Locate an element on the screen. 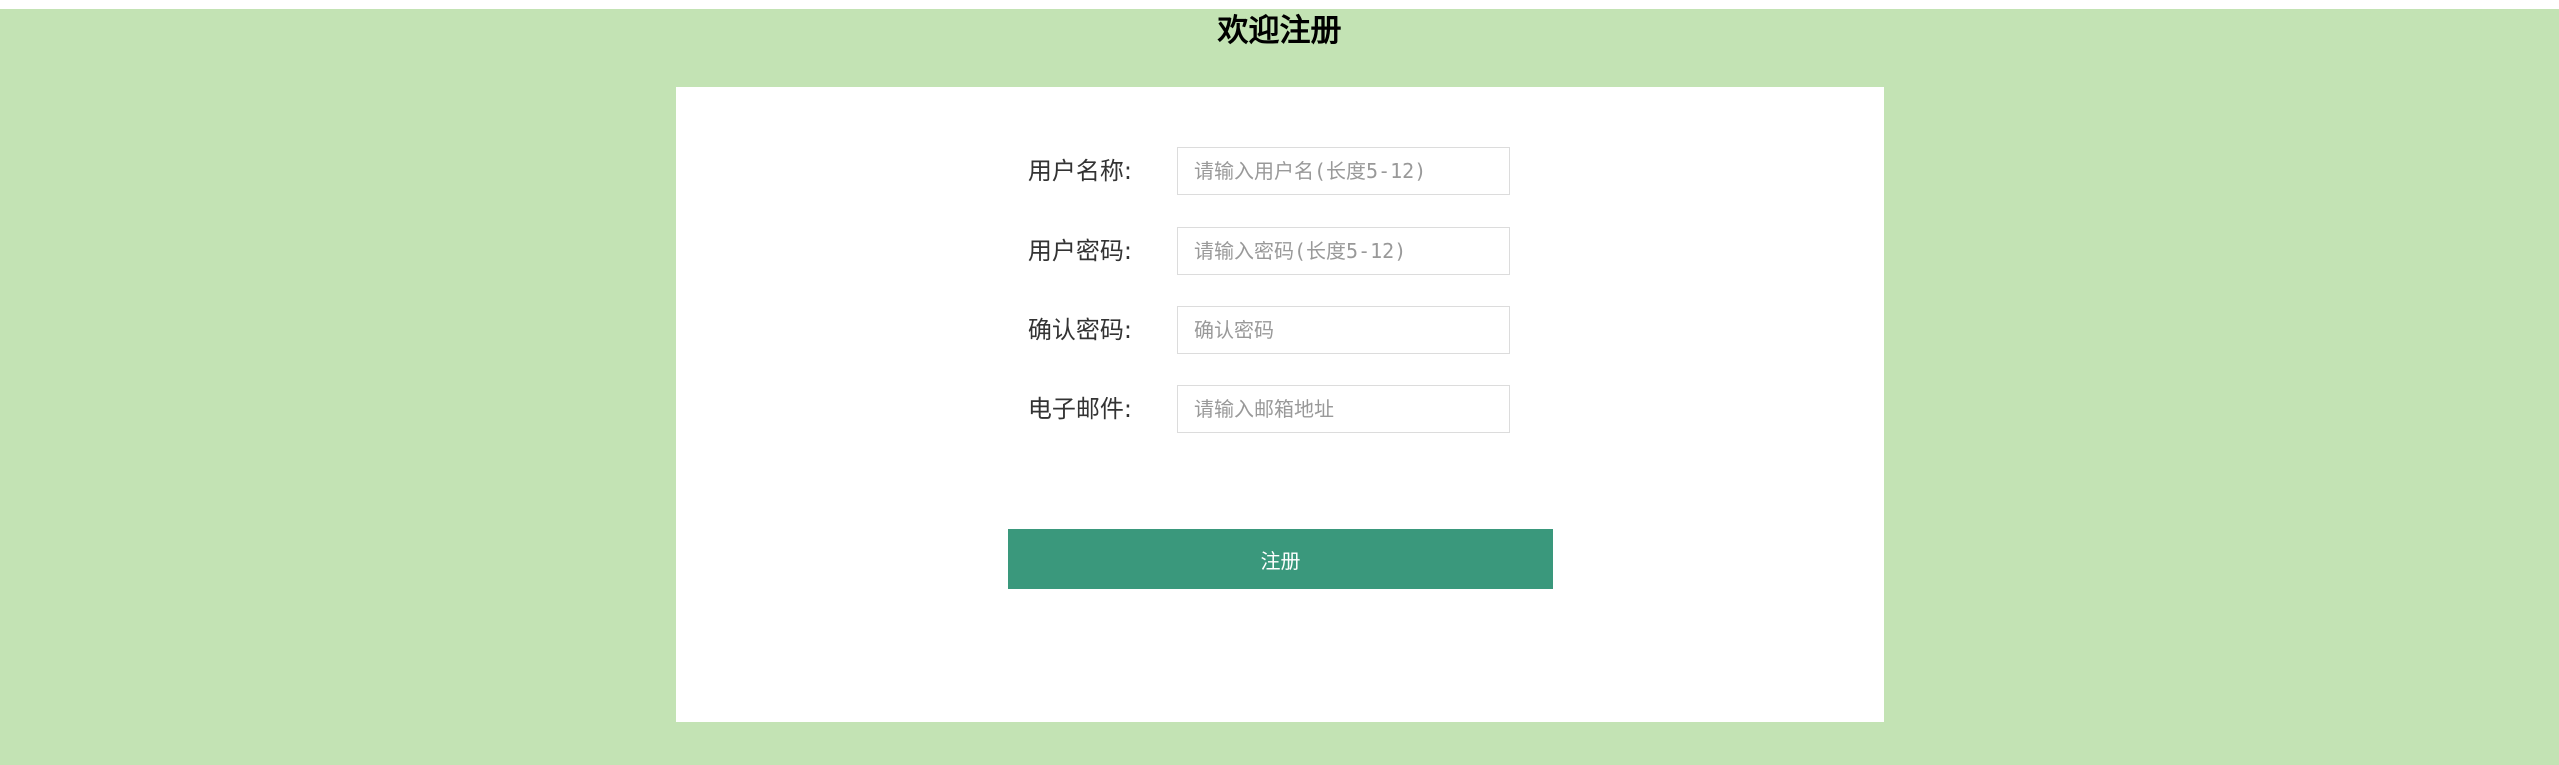  email-label: 电子邮件: is located at coordinates (1079, 409).